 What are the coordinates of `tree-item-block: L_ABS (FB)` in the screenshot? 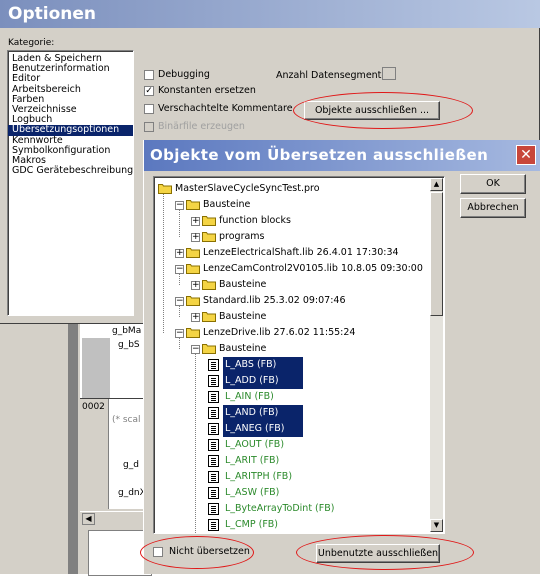 It's located at (293, 365).